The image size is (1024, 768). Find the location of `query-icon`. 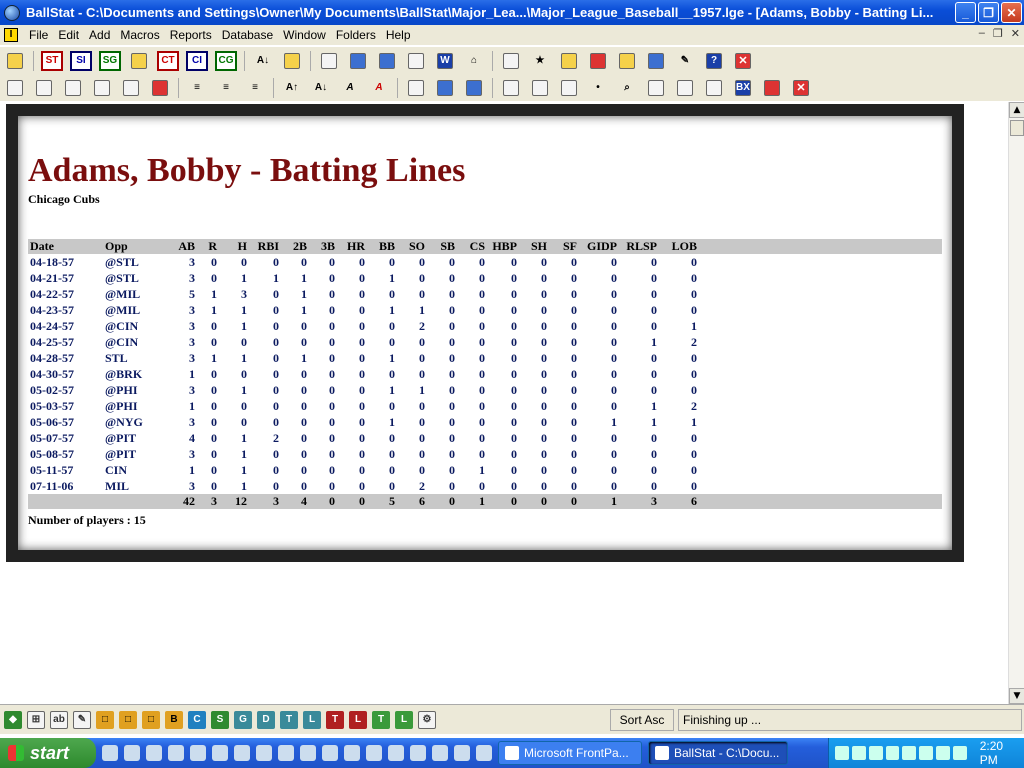

query-icon is located at coordinates (387, 61).